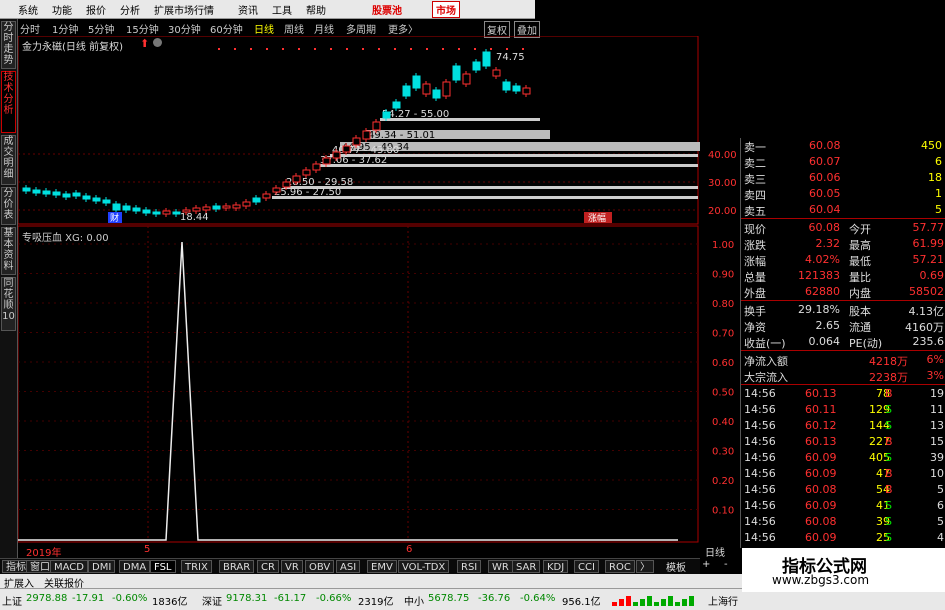 The height and width of the screenshot is (610, 945). I want to click on menu-item-analysis: 分析, so click(130, 9).